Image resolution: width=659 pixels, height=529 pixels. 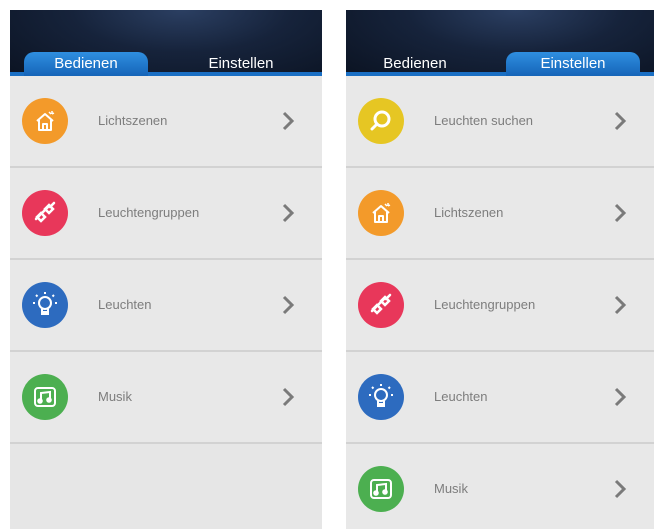 I want to click on list-item-leuchten-suchen: Leuchten suchen, so click(x=500, y=122).